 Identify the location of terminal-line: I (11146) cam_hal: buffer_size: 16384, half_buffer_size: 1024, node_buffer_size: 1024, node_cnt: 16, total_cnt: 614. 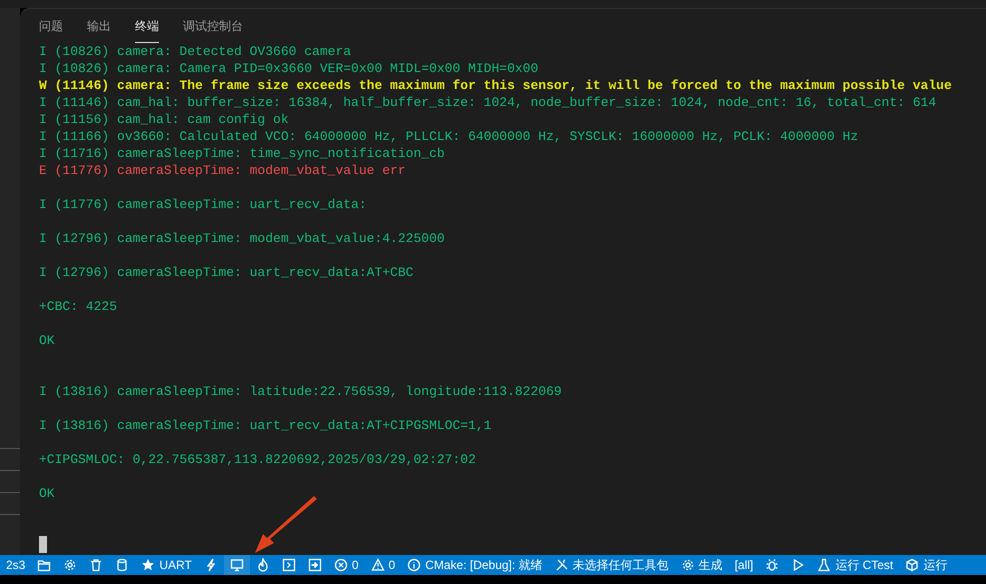
(487, 102).